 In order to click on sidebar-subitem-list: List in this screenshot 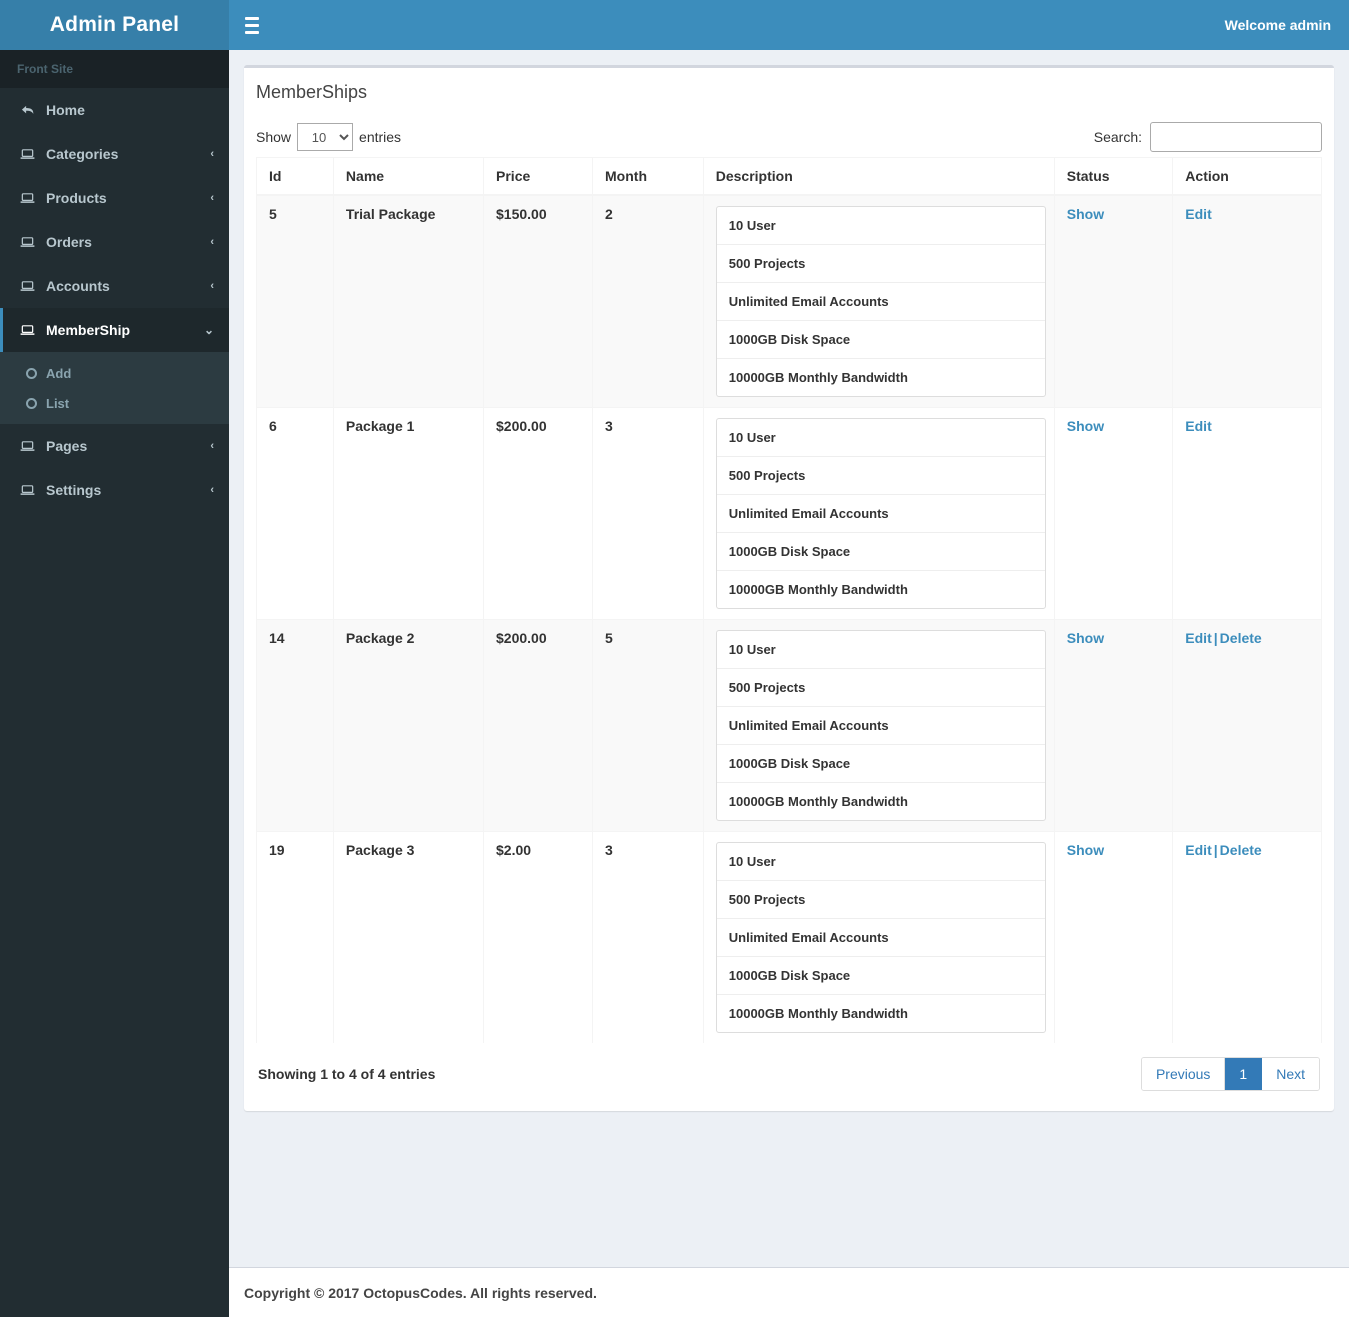, I will do `click(114, 403)`.